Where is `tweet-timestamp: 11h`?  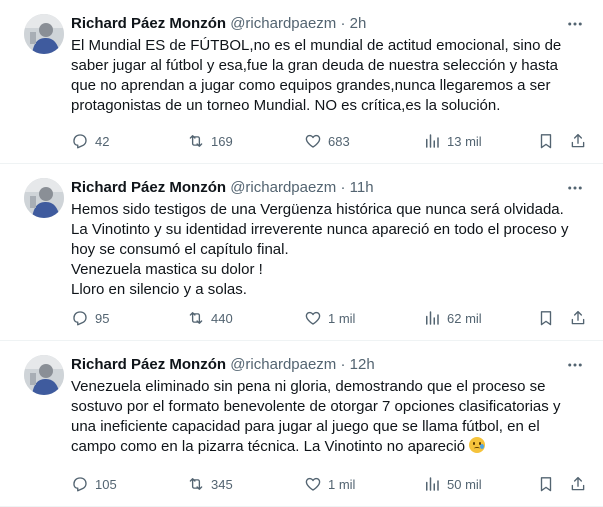 tweet-timestamp: 11h is located at coordinates (362, 187).